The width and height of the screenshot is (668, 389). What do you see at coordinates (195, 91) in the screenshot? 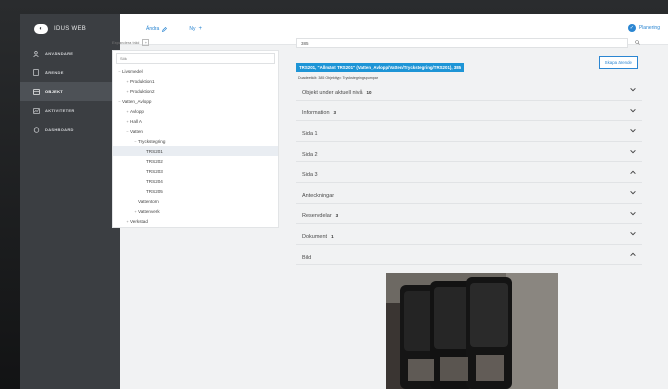
I see `tree-node: + Produktion2` at bounding box center [195, 91].